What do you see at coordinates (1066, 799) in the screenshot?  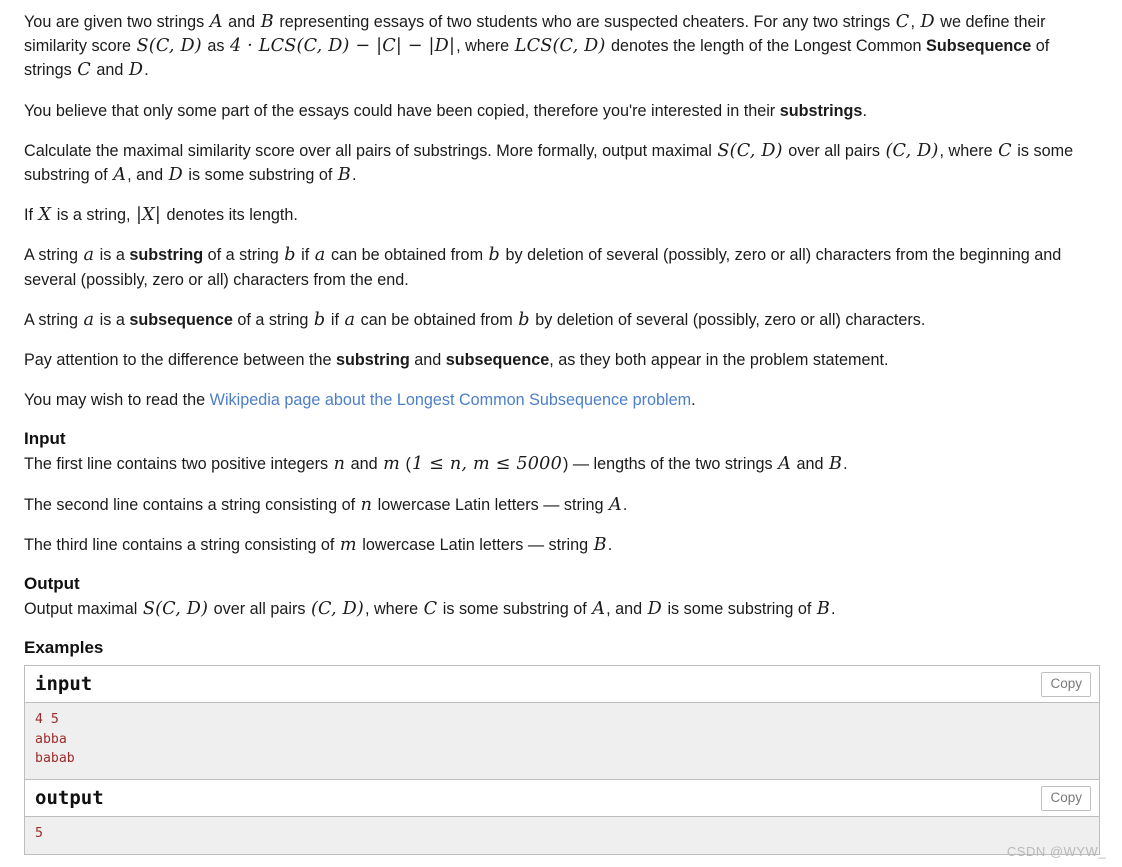 I see `copy-output-button: Copy` at bounding box center [1066, 799].